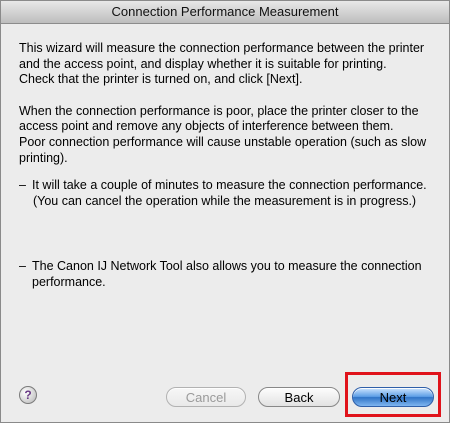 Image resolution: width=450 pixels, height=423 pixels. I want to click on help-button: ?, so click(28, 395).